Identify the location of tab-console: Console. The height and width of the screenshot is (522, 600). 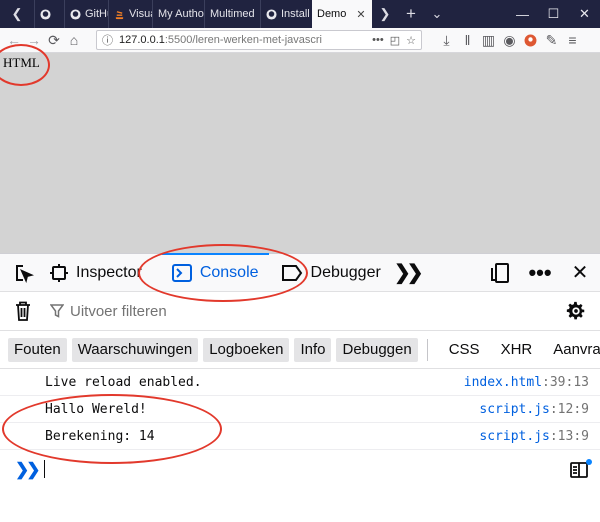
(215, 272).